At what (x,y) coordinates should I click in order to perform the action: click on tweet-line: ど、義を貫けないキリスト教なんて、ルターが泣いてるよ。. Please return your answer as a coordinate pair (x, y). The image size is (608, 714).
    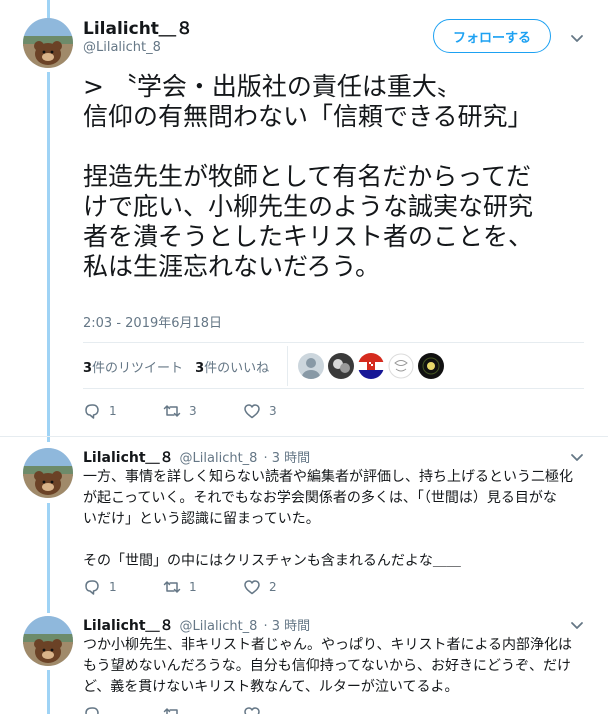
    Looking at the image, I should click on (271, 687).